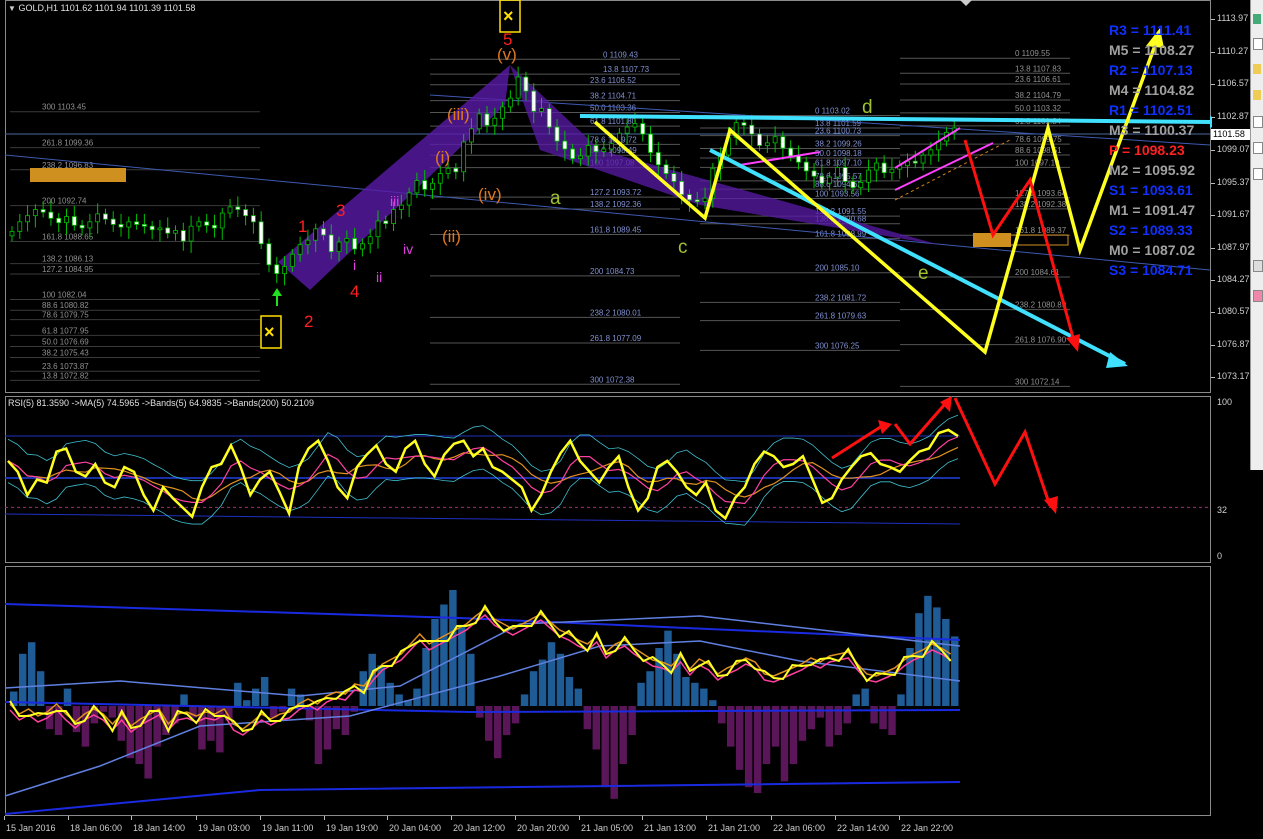 The image size is (1263, 839). I want to click on harmonic-pattern, so click(394, 177).